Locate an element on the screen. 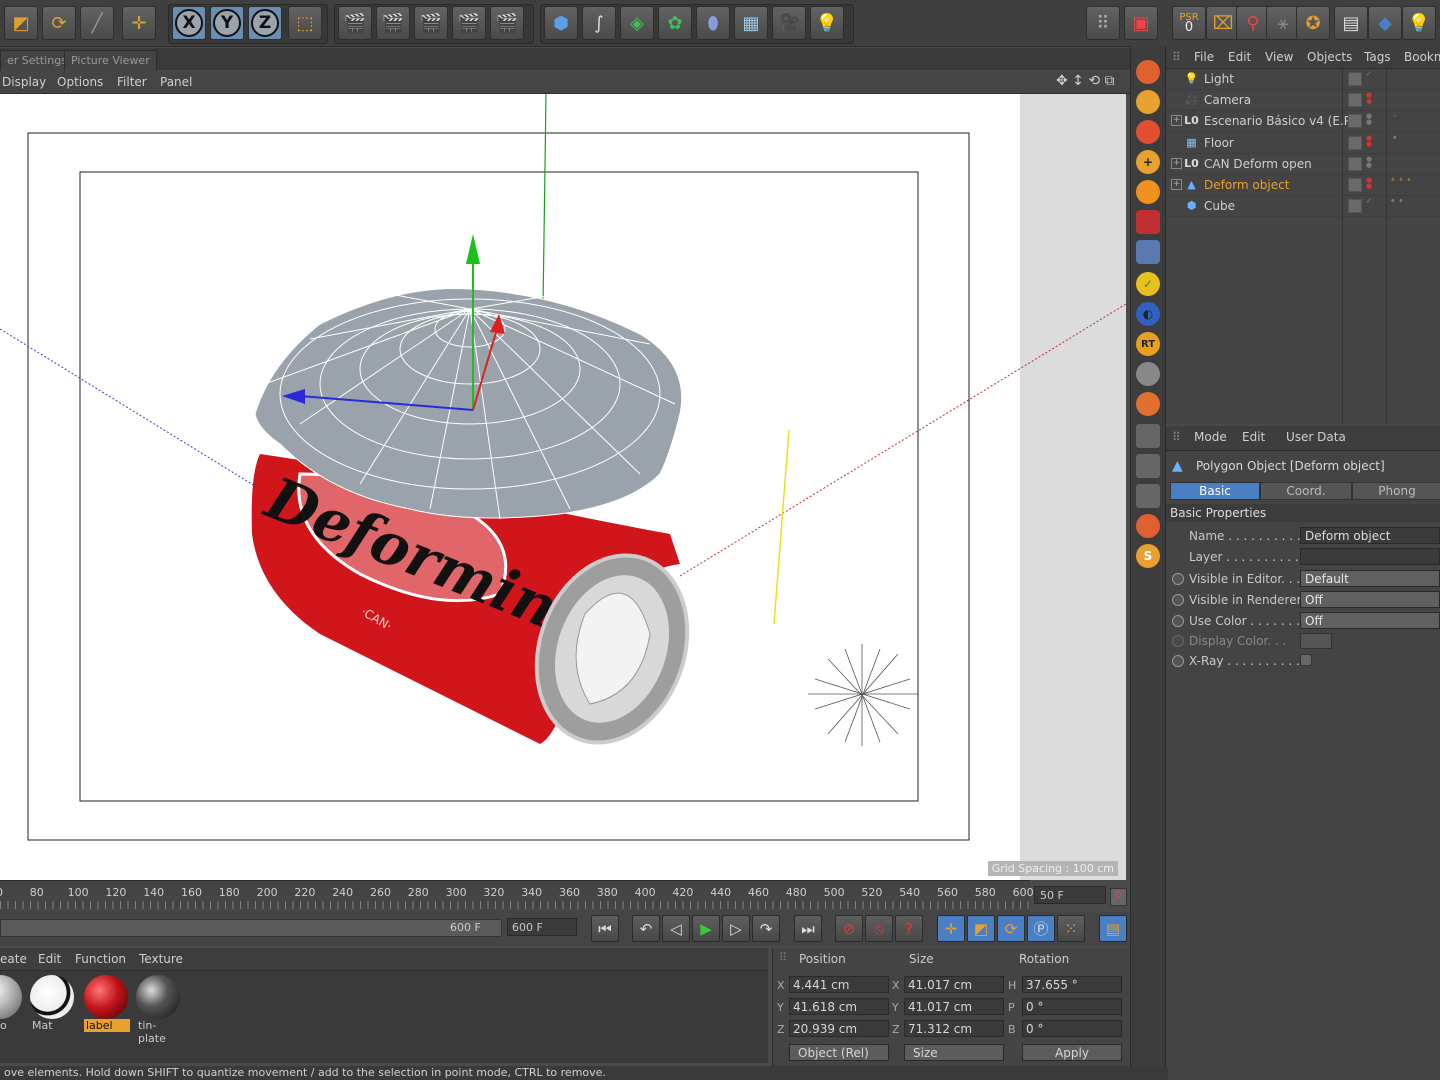  grid-snap-icon is located at coordinates (1148, 436).